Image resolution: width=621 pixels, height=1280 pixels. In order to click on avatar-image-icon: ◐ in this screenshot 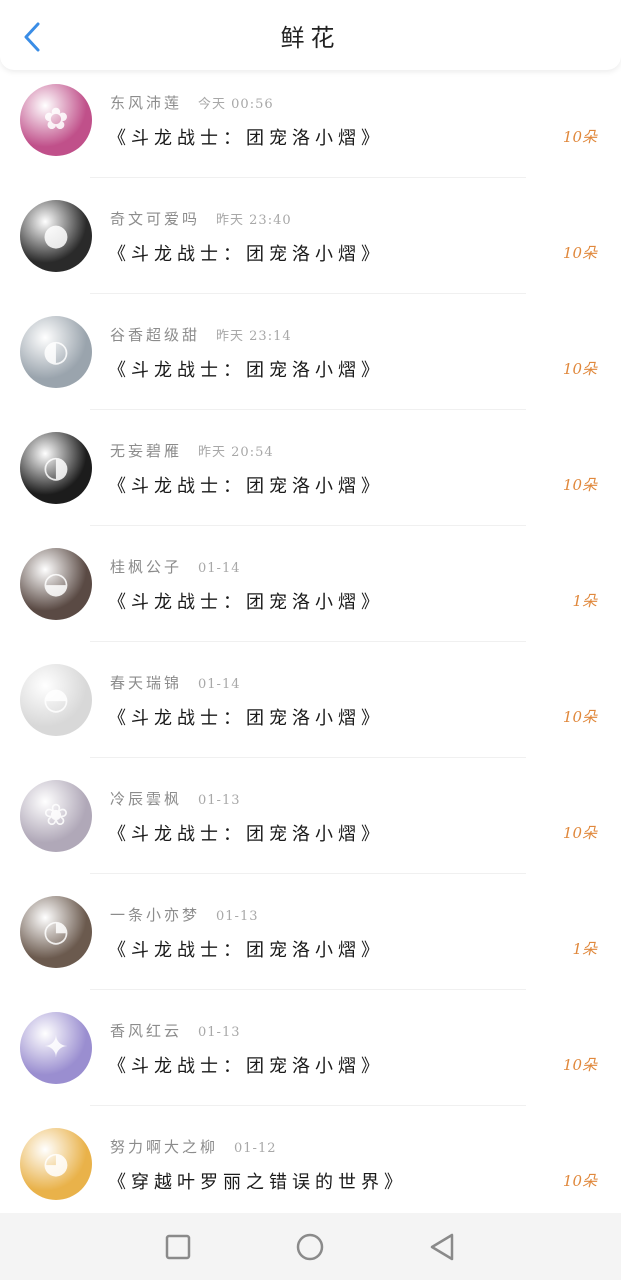, I will do `click(56, 351)`.